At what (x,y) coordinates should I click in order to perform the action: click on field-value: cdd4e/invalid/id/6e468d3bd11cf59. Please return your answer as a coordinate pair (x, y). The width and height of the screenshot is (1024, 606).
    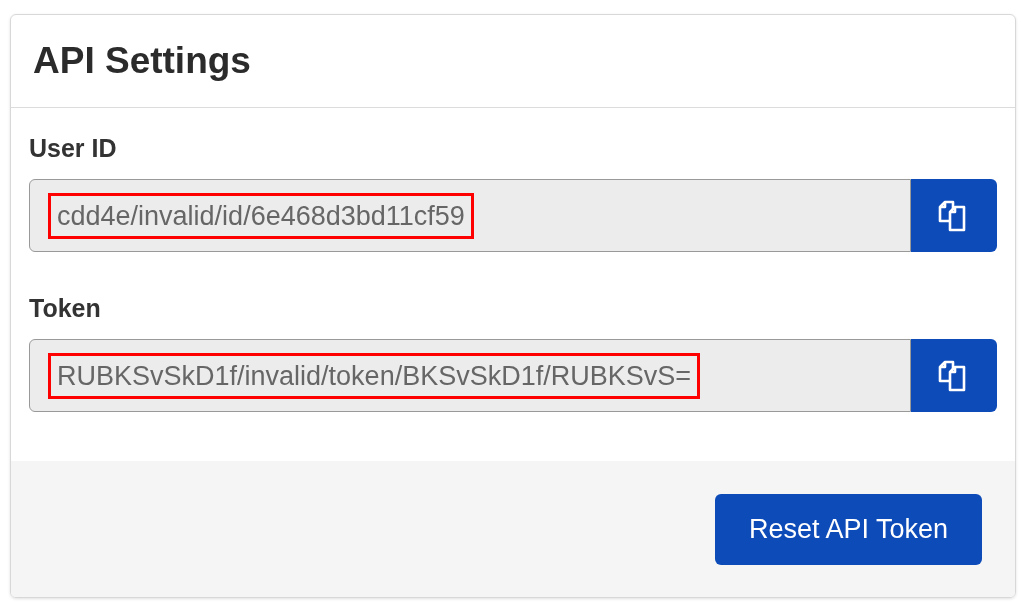
    Looking at the image, I should click on (261, 215).